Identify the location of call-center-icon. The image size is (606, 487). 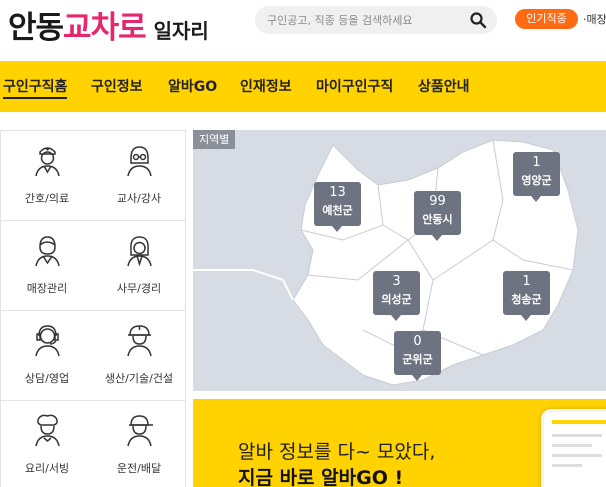
(47, 341).